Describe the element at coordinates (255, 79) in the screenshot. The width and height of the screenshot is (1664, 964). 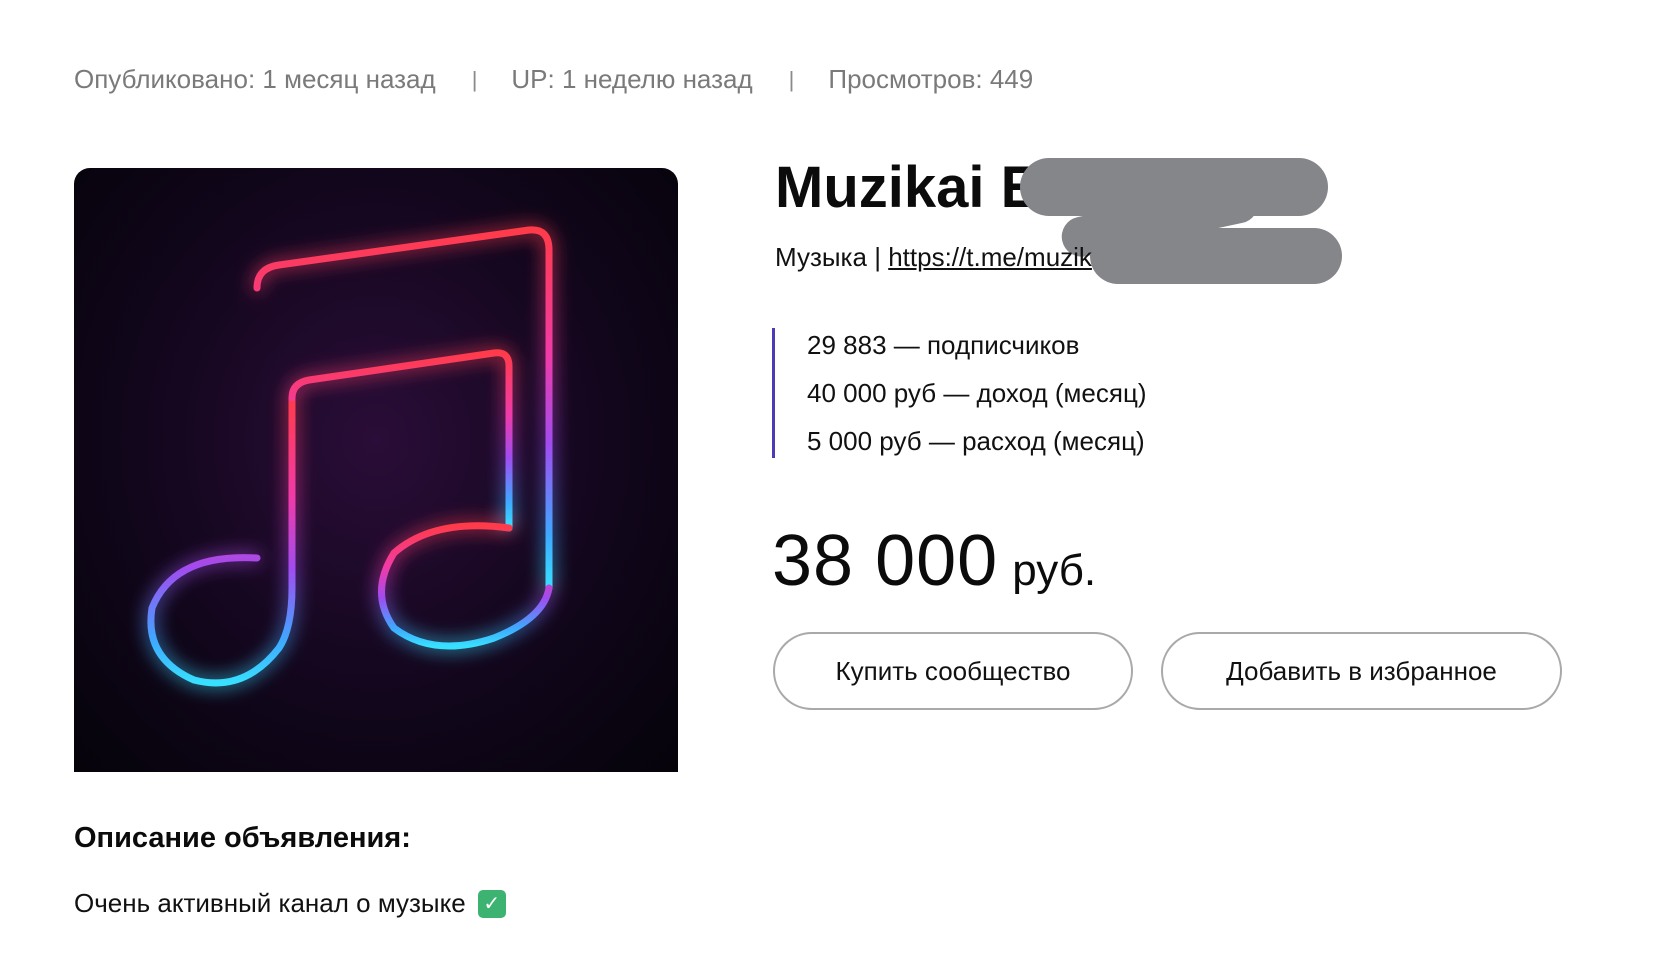
I see `published-date: Опубликовано: 1 месяц назад` at that location.